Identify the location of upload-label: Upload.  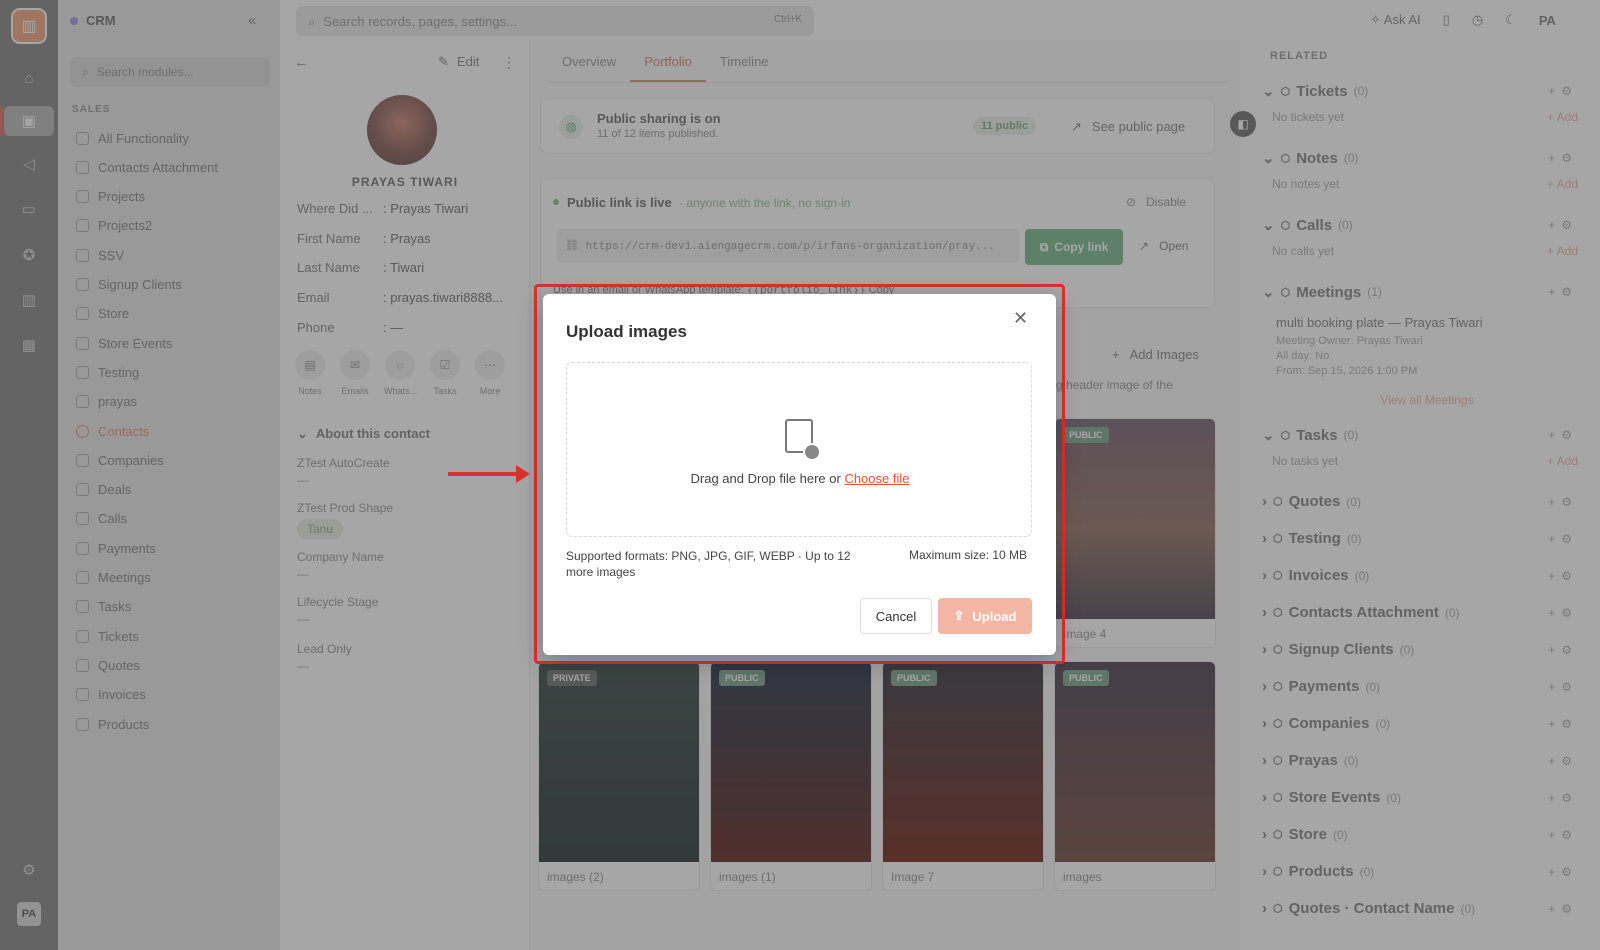
(994, 616).